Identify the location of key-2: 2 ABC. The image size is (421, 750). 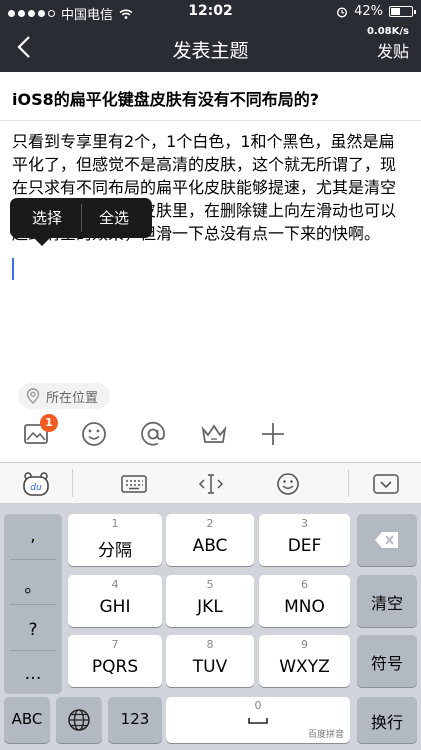
(210, 540).